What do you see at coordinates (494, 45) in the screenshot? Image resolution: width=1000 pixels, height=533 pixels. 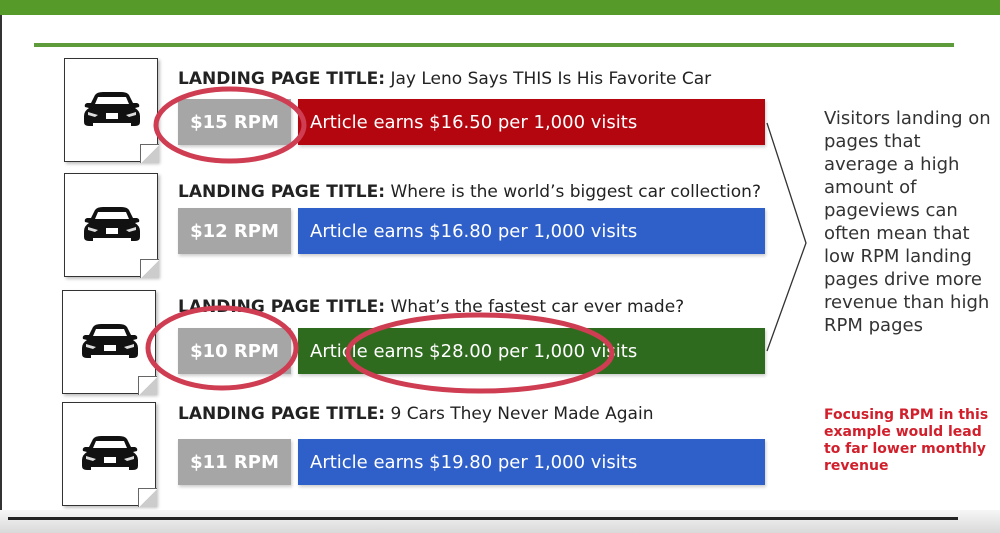 I see `header-rule` at bounding box center [494, 45].